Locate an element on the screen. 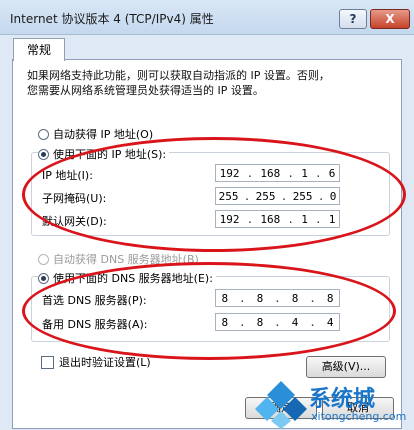 The height and width of the screenshot is (430, 414). preferred-dns-input: 8. 8. 8. 8 is located at coordinates (277, 298).